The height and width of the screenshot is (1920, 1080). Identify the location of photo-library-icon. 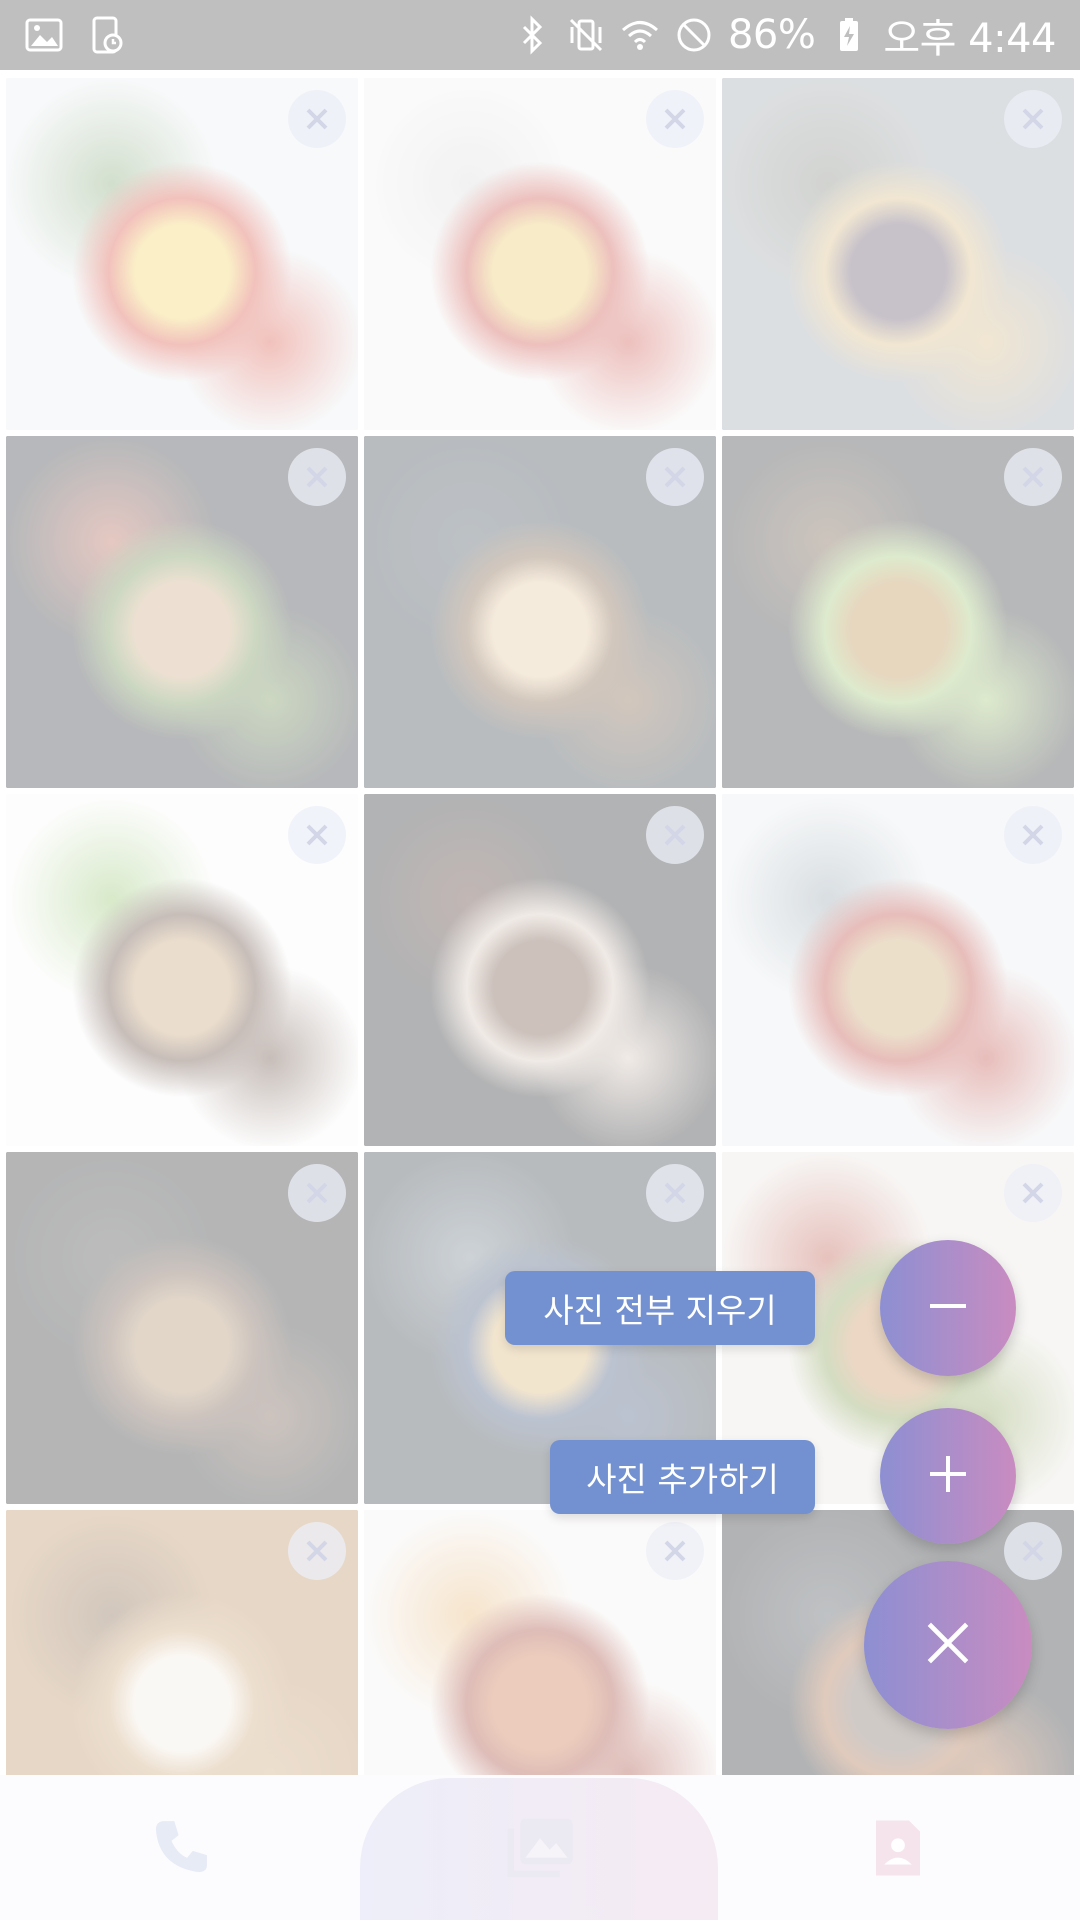
(540, 1850).